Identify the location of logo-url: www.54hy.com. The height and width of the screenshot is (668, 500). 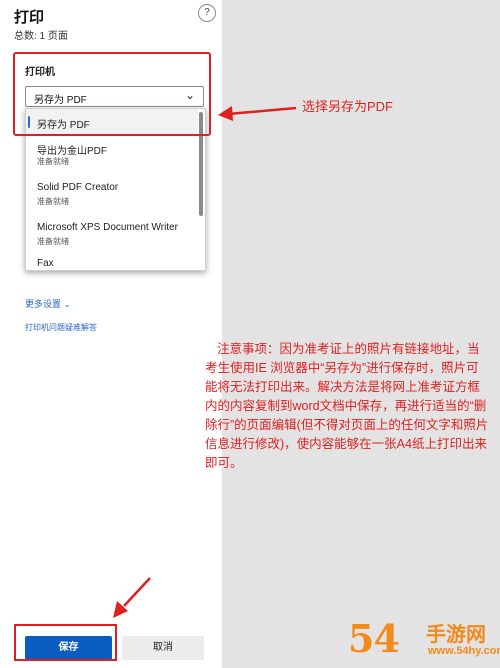
(464, 651).